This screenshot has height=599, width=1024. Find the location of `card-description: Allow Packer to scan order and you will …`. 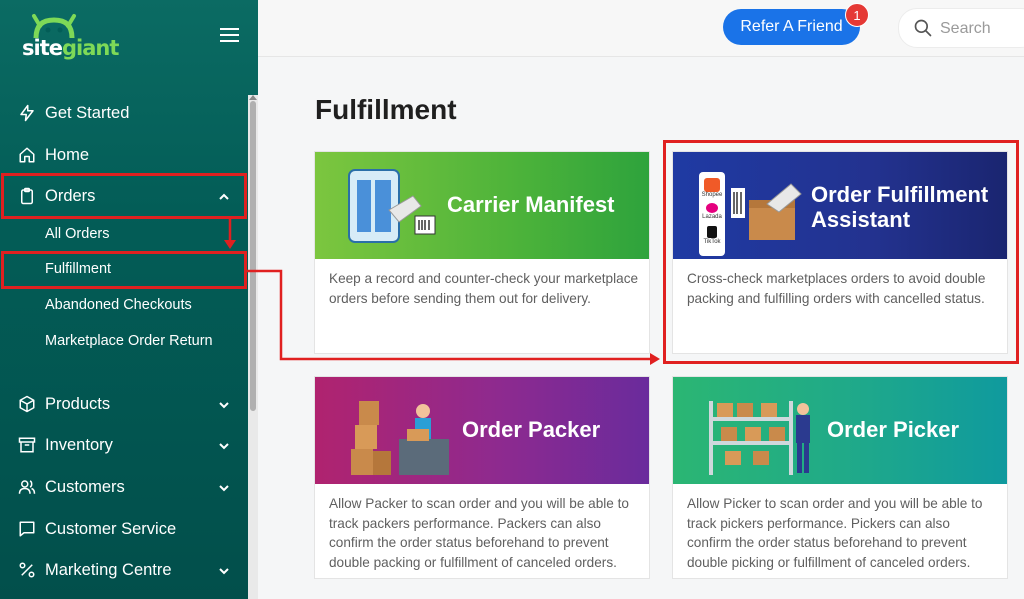

card-description: Allow Packer to scan order and you will … is located at coordinates (479, 533).